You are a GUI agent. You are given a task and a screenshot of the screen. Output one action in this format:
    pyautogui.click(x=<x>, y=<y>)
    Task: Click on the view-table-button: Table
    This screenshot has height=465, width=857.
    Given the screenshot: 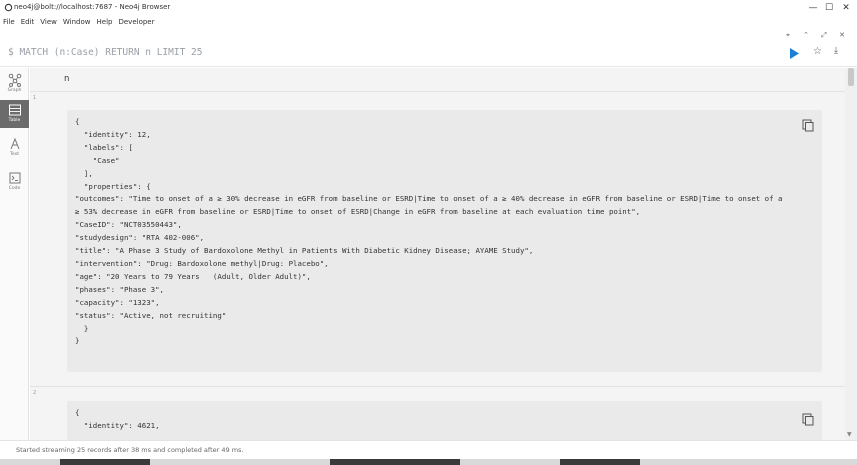 What is the action you would take?
    pyautogui.click(x=14, y=114)
    